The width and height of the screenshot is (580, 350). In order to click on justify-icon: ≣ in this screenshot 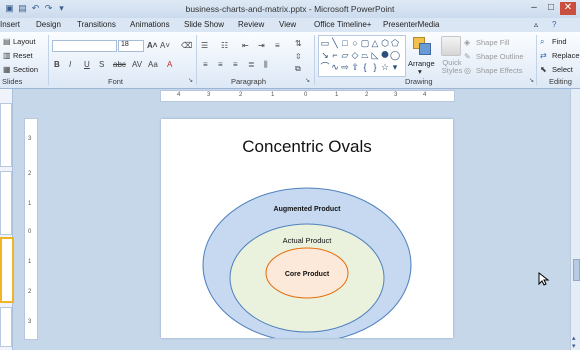, I will do `click(251, 64)`.